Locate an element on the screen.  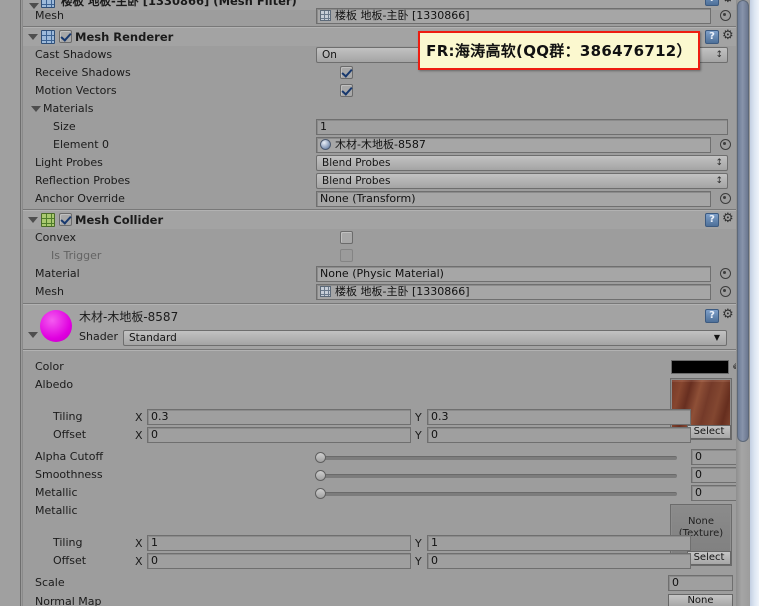
left-gutter is located at coordinates (10, 303).